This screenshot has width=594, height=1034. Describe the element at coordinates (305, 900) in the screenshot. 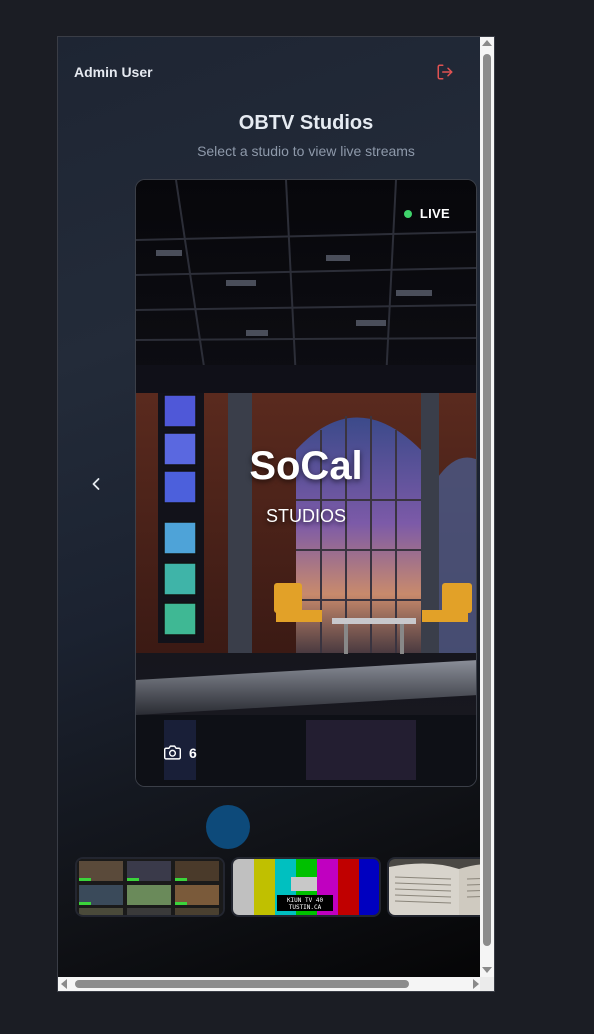

I see `thumb-caption-line1: KIUN TV 40` at that location.